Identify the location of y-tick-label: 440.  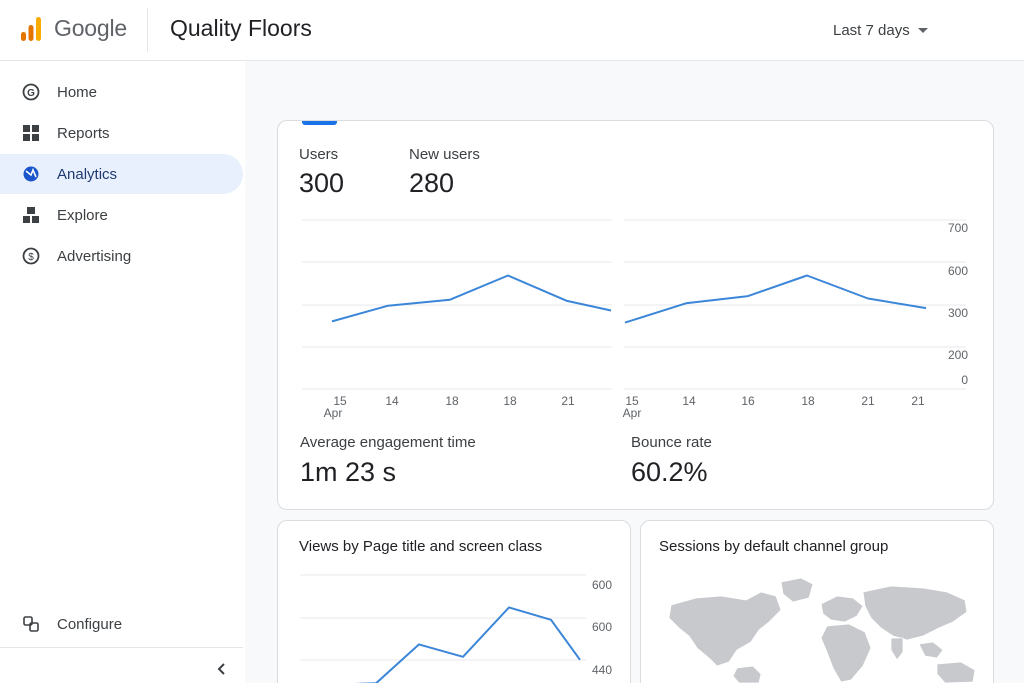
(602, 670).